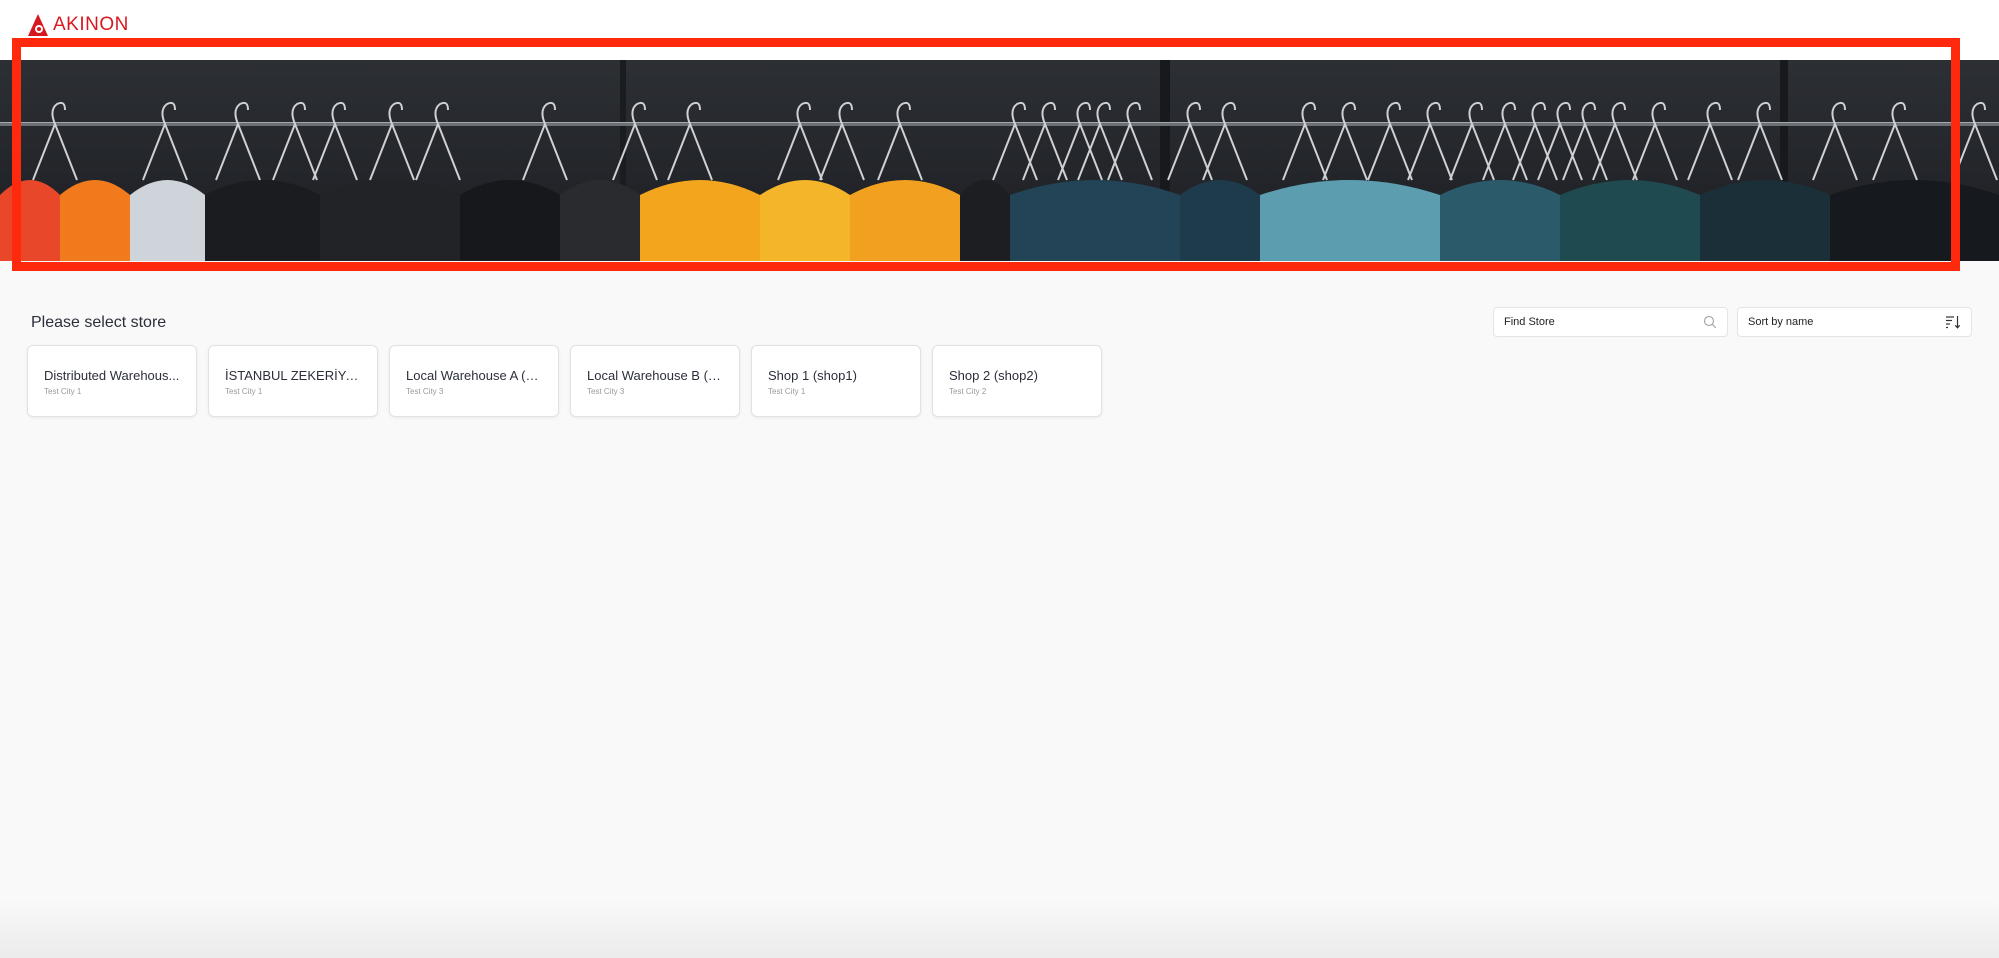 The height and width of the screenshot is (958, 1999). I want to click on store-card: Local Warehouse B (s... Test City 3, so click(655, 381).